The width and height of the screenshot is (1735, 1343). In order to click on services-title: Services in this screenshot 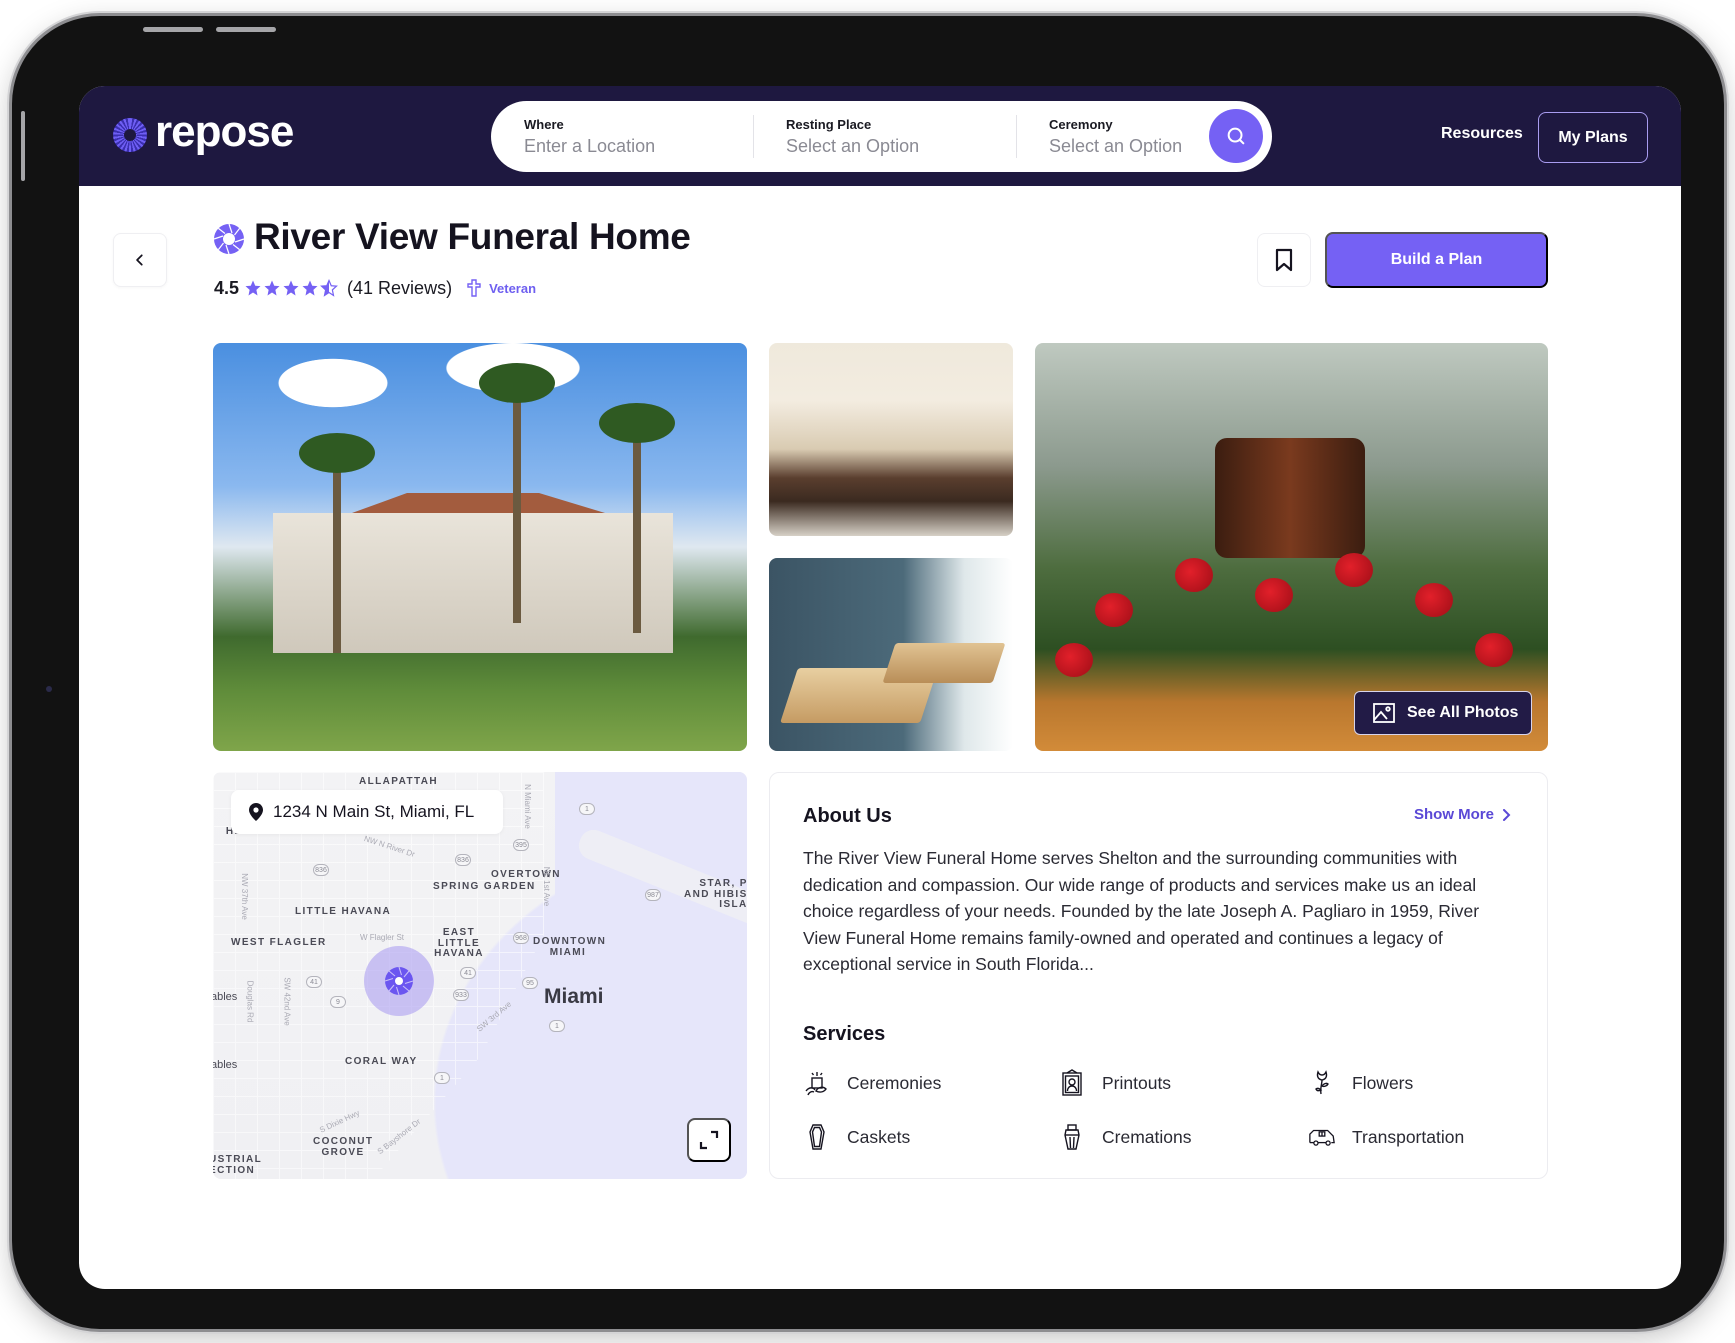, I will do `click(844, 1034)`.